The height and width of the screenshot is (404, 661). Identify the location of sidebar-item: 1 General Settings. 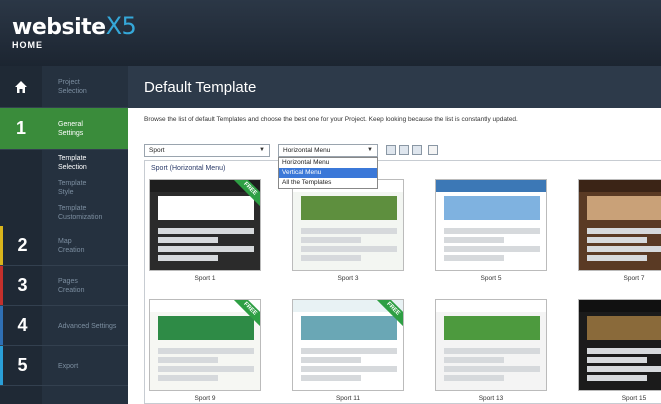
(64, 129).